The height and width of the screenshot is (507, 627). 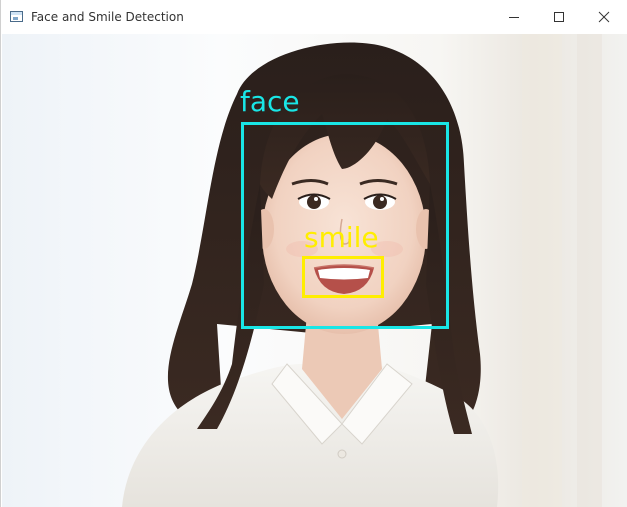 I want to click on minimize-icon, so click(x=514, y=17).